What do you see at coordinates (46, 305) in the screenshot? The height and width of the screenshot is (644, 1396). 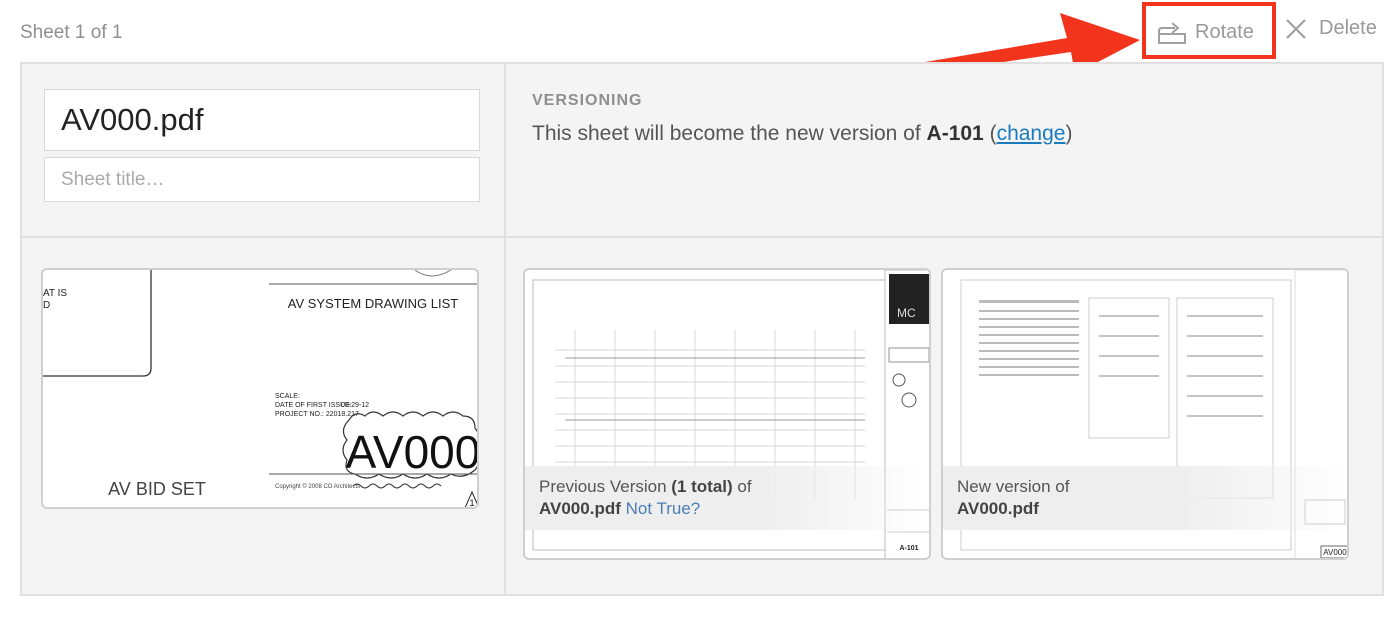 I see `sheet-text-d: D` at bounding box center [46, 305].